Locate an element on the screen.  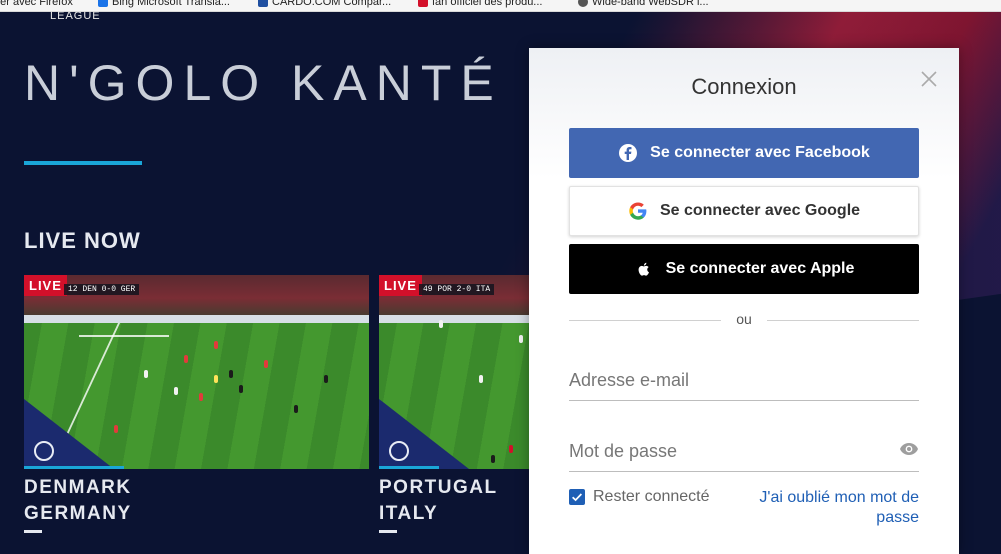
scorebug: 12 DEN 0-0 GER is located at coordinates (102, 289).